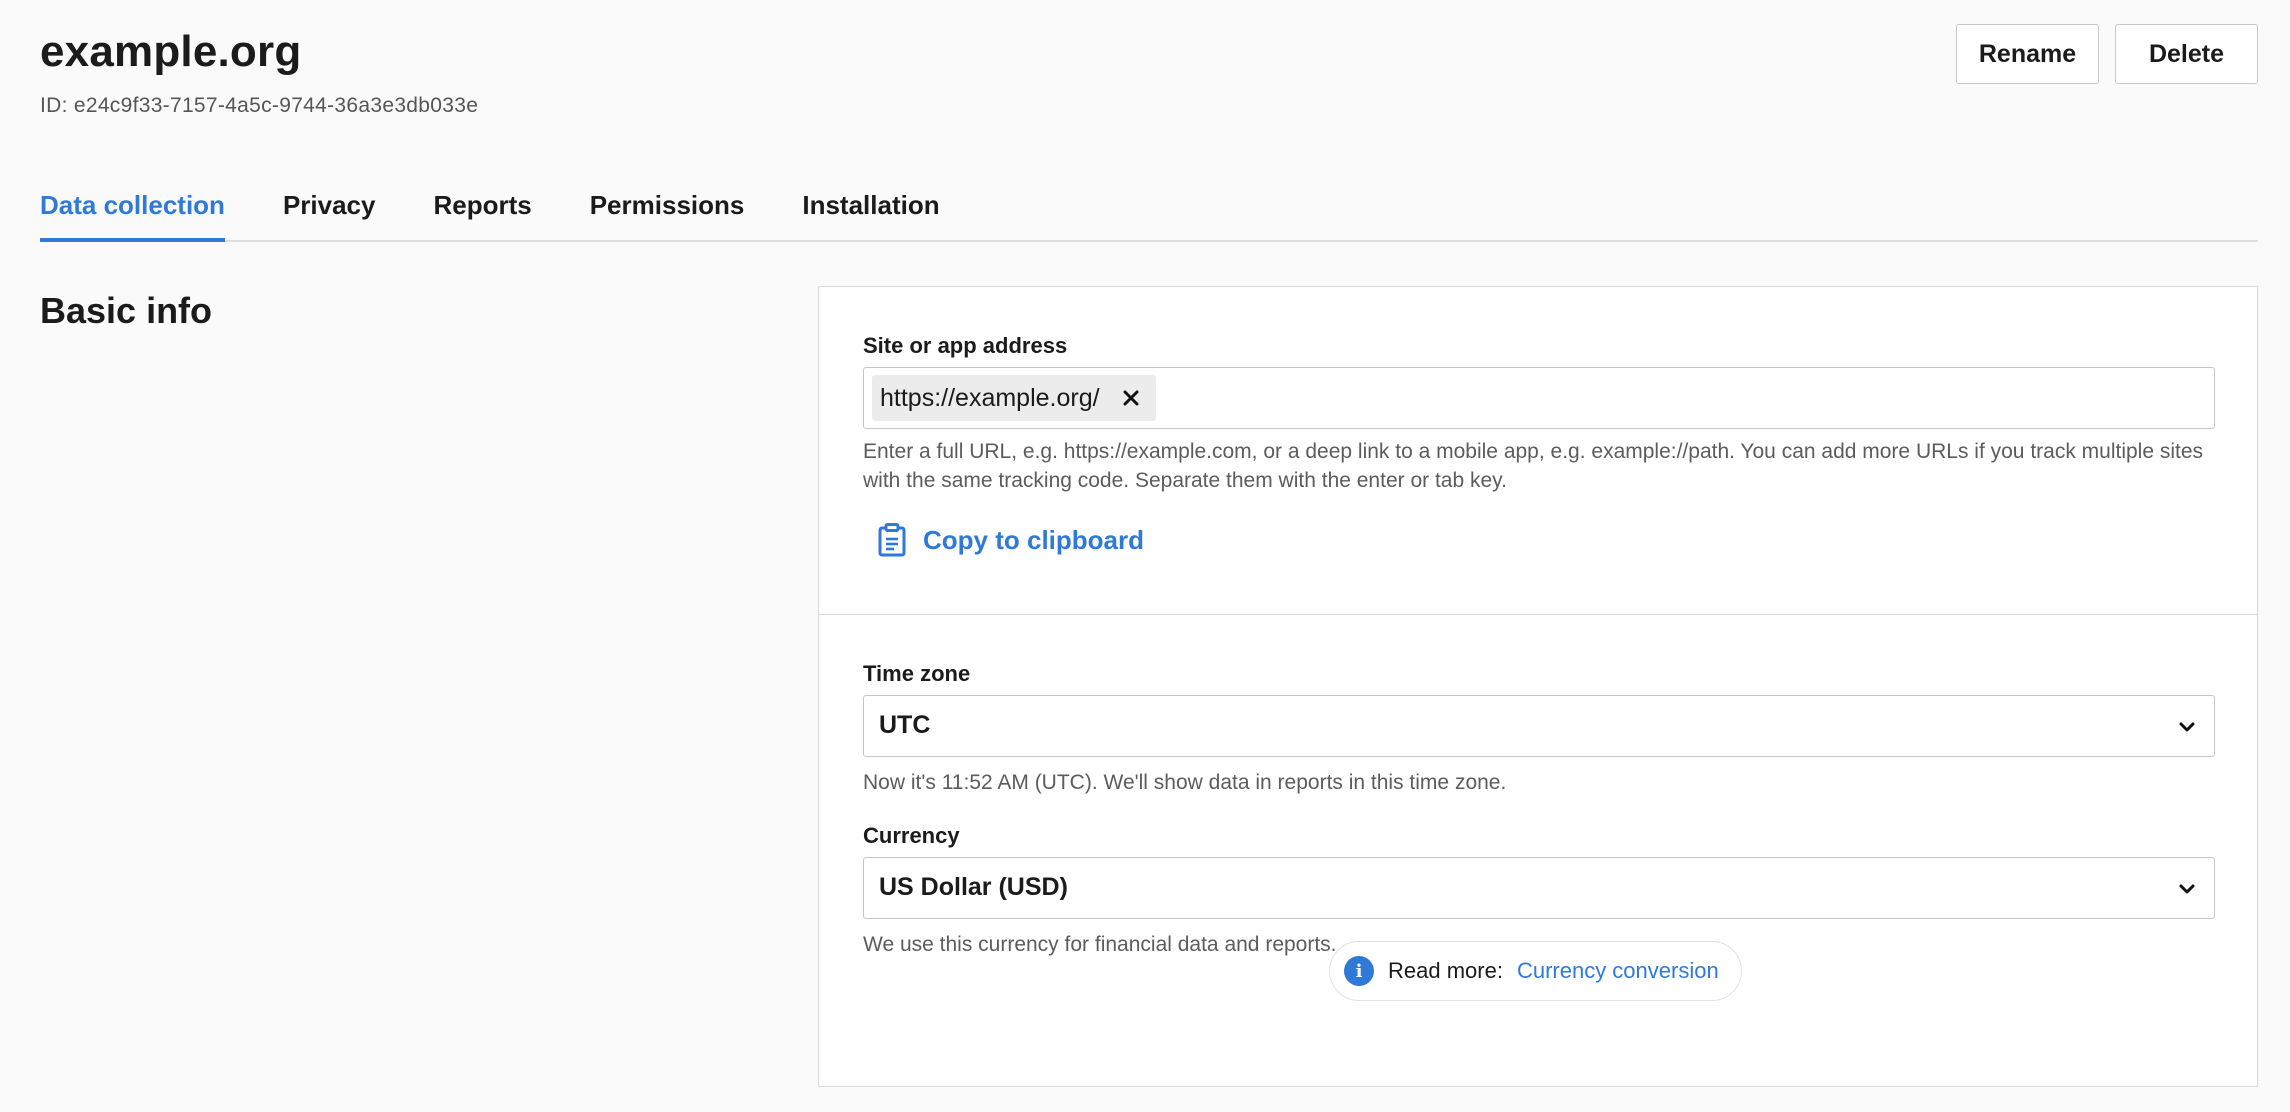 The height and width of the screenshot is (1112, 2290). Describe the element at coordinates (1359, 971) in the screenshot. I see `info-icon: i` at that location.